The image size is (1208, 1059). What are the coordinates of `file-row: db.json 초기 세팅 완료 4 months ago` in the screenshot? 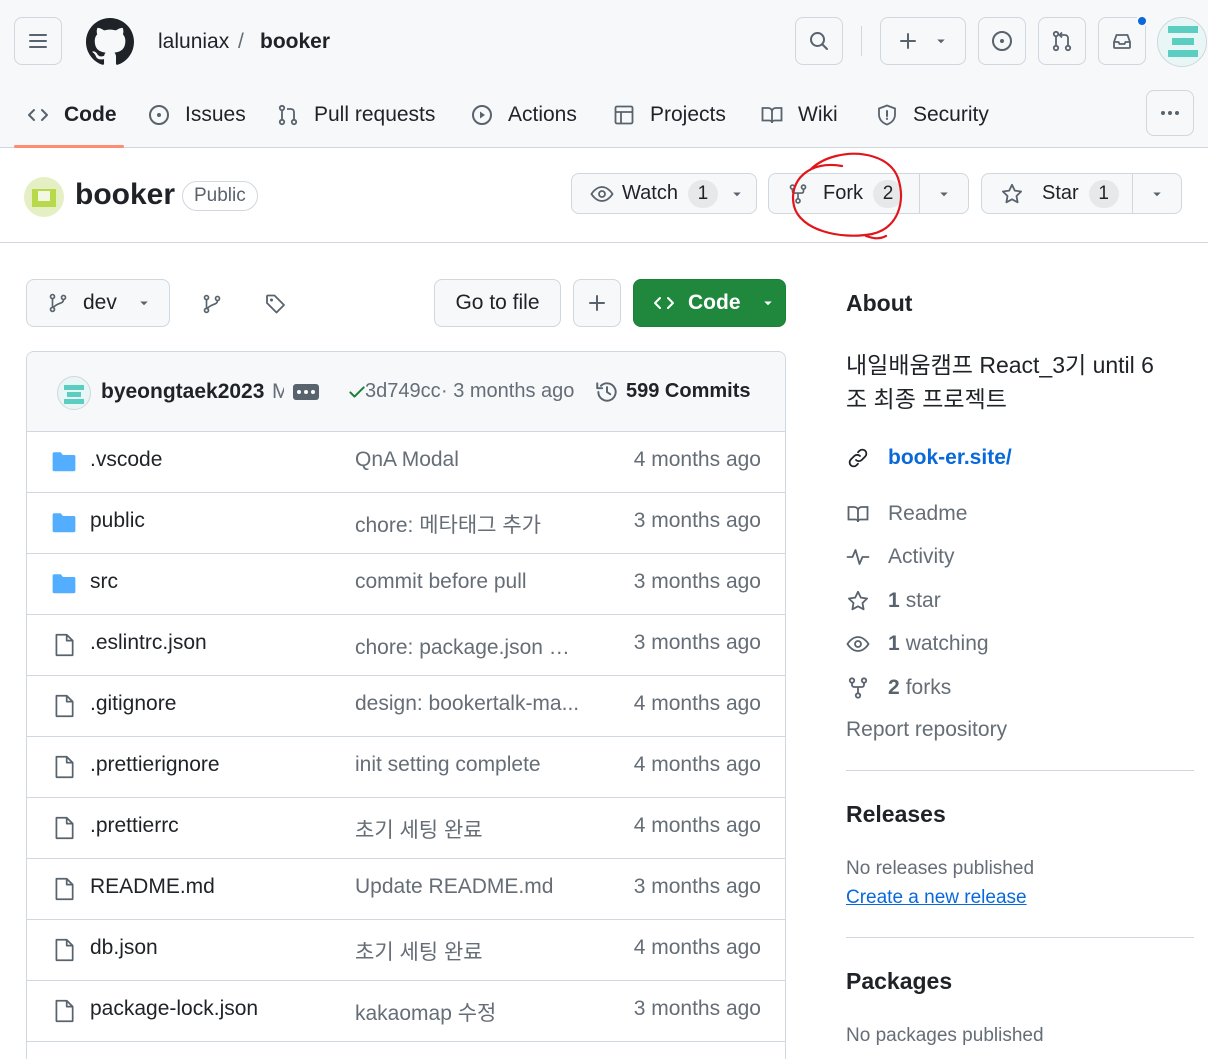 It's located at (406, 950).